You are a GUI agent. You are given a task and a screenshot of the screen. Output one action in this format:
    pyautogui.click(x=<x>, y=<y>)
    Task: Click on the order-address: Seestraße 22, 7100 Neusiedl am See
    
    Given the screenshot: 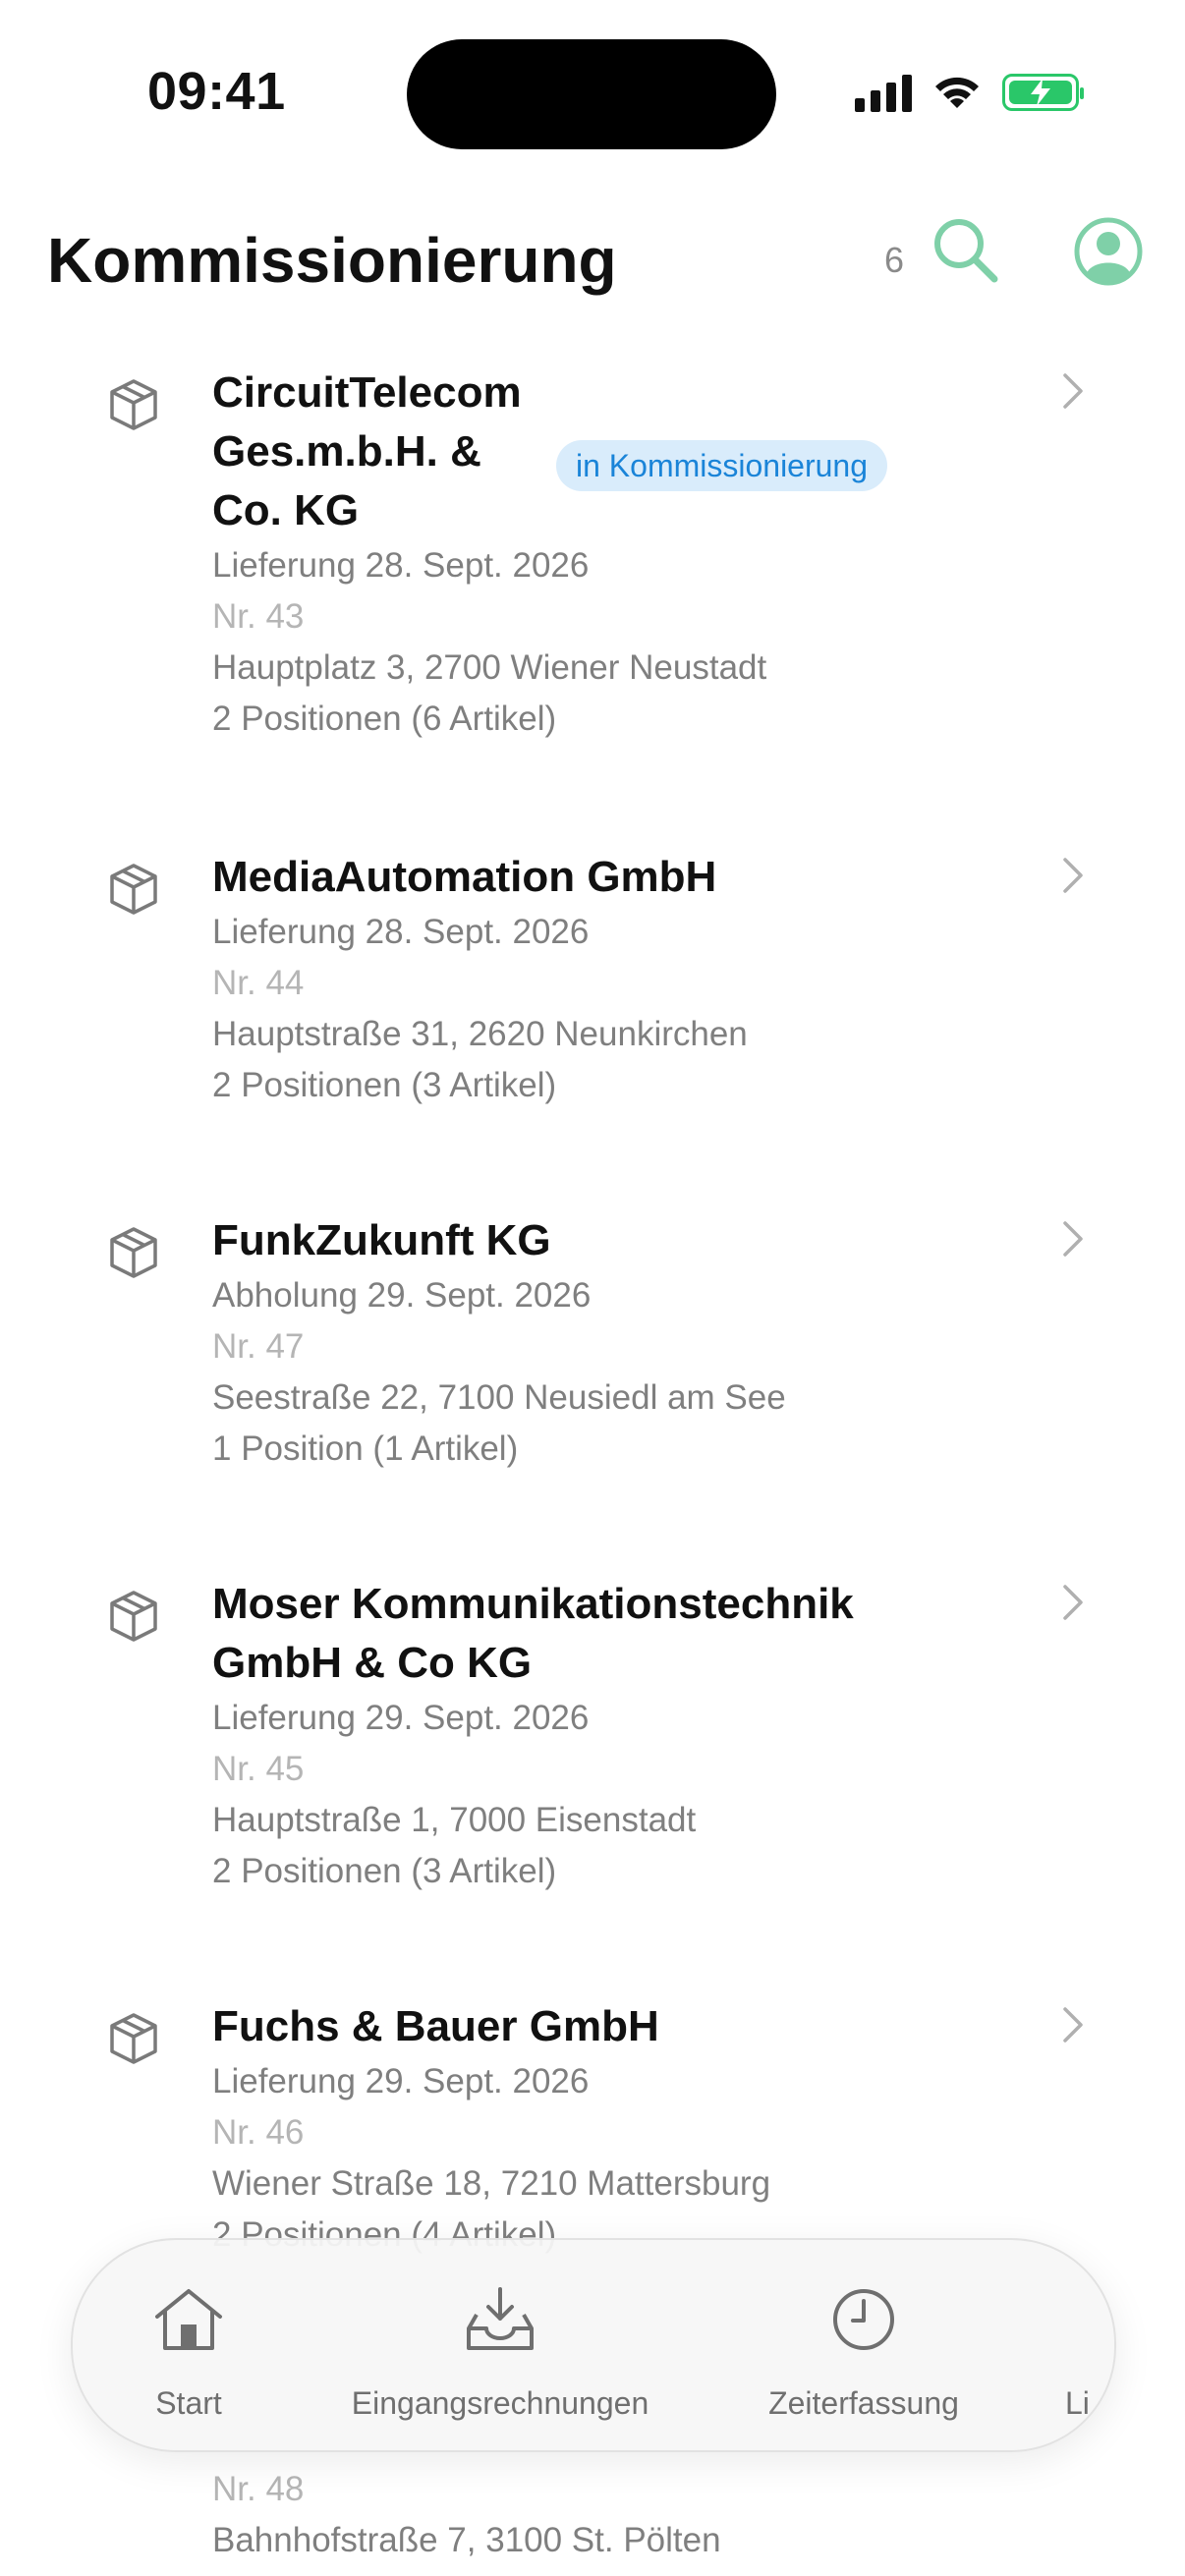 What is the action you would take?
    pyautogui.click(x=499, y=1397)
    